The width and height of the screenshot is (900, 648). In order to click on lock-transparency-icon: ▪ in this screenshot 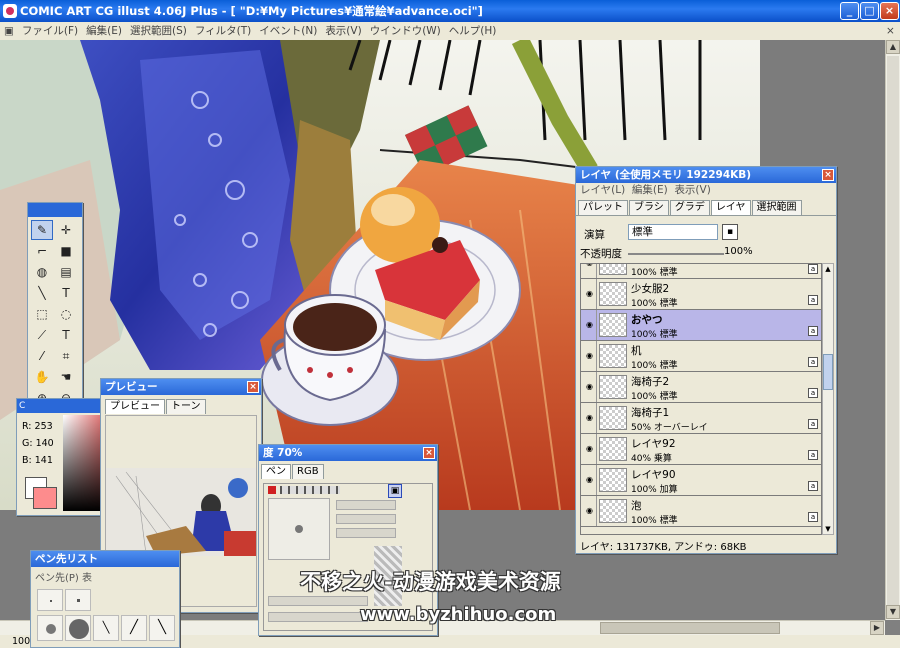, I will do `click(730, 232)`.